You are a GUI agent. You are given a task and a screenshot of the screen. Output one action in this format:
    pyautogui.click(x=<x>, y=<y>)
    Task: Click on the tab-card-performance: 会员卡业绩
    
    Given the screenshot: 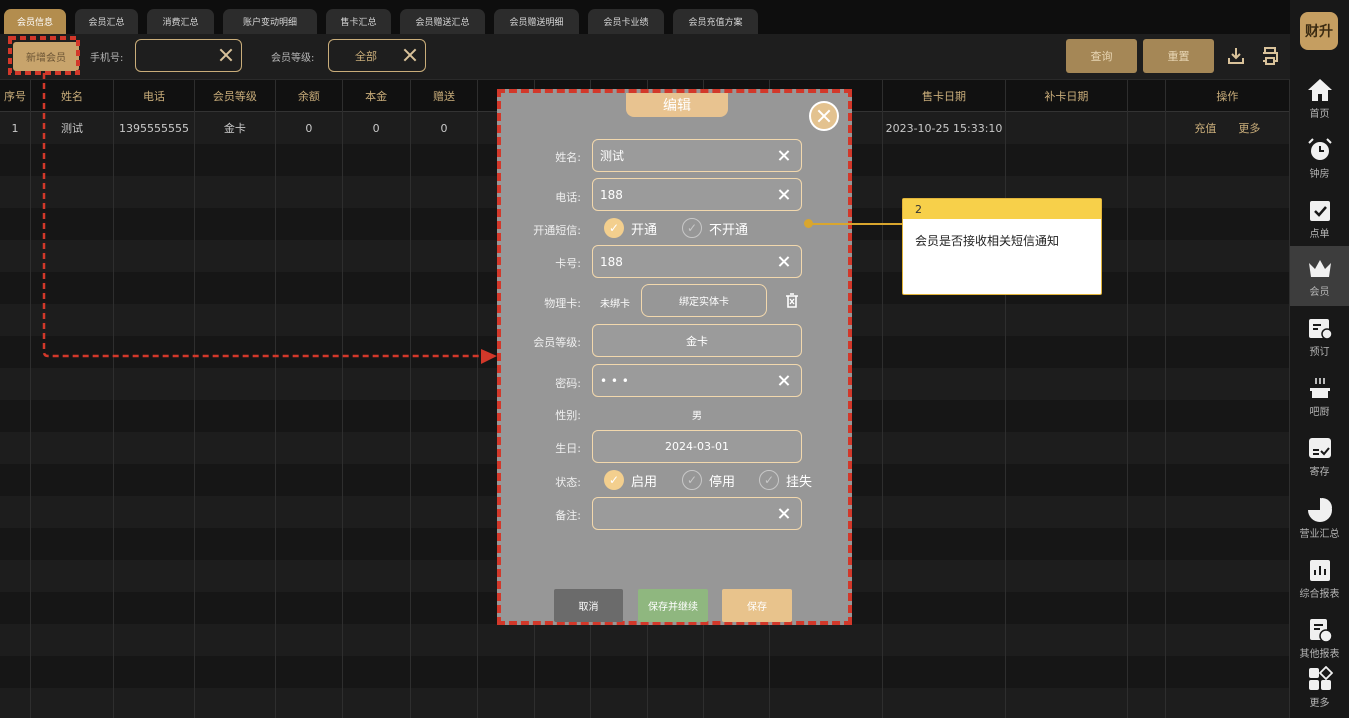 What is the action you would take?
    pyautogui.click(x=626, y=21)
    